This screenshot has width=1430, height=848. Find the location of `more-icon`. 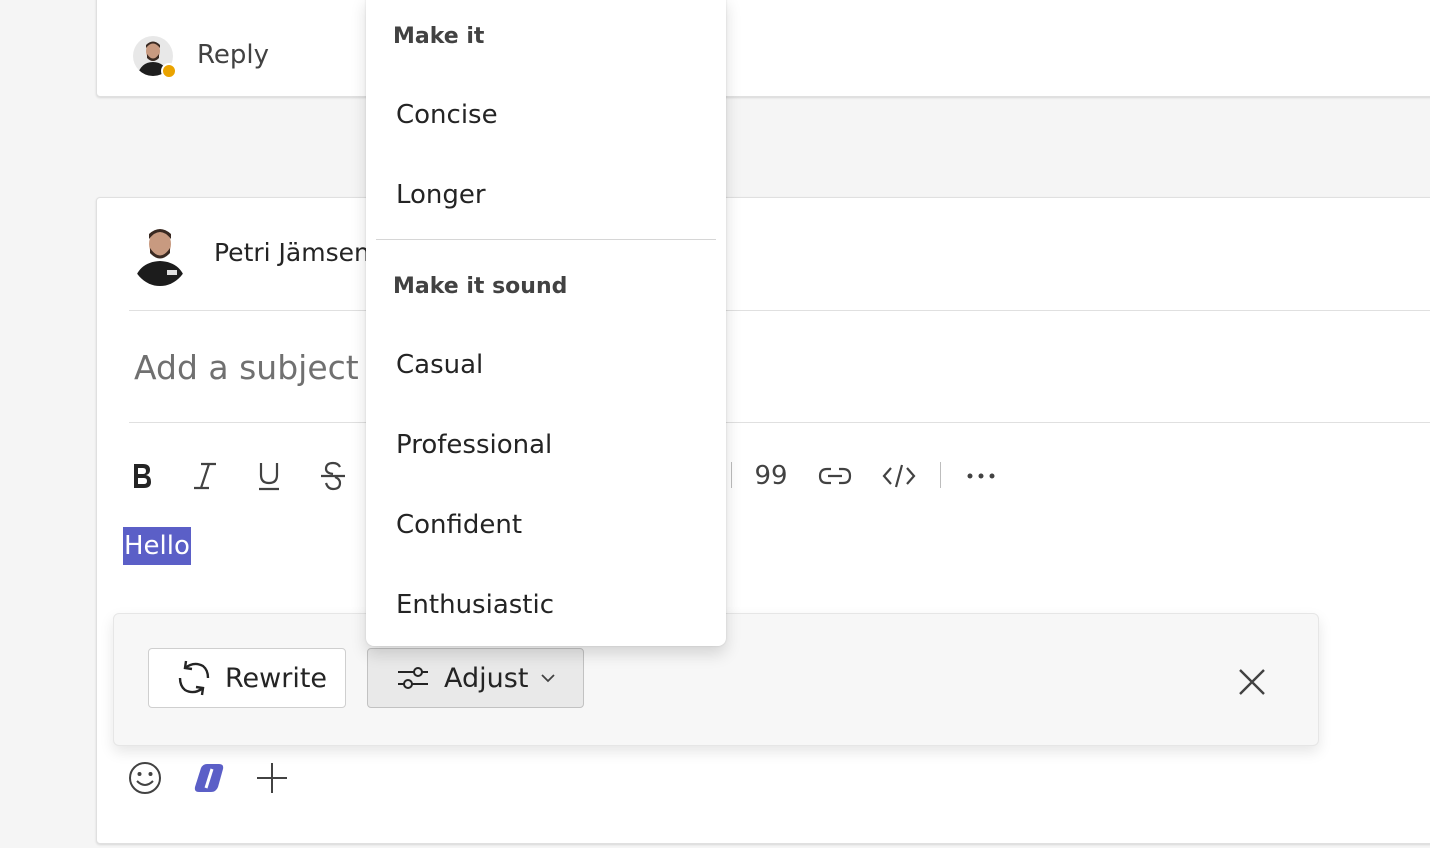

more-icon is located at coordinates (981, 476).